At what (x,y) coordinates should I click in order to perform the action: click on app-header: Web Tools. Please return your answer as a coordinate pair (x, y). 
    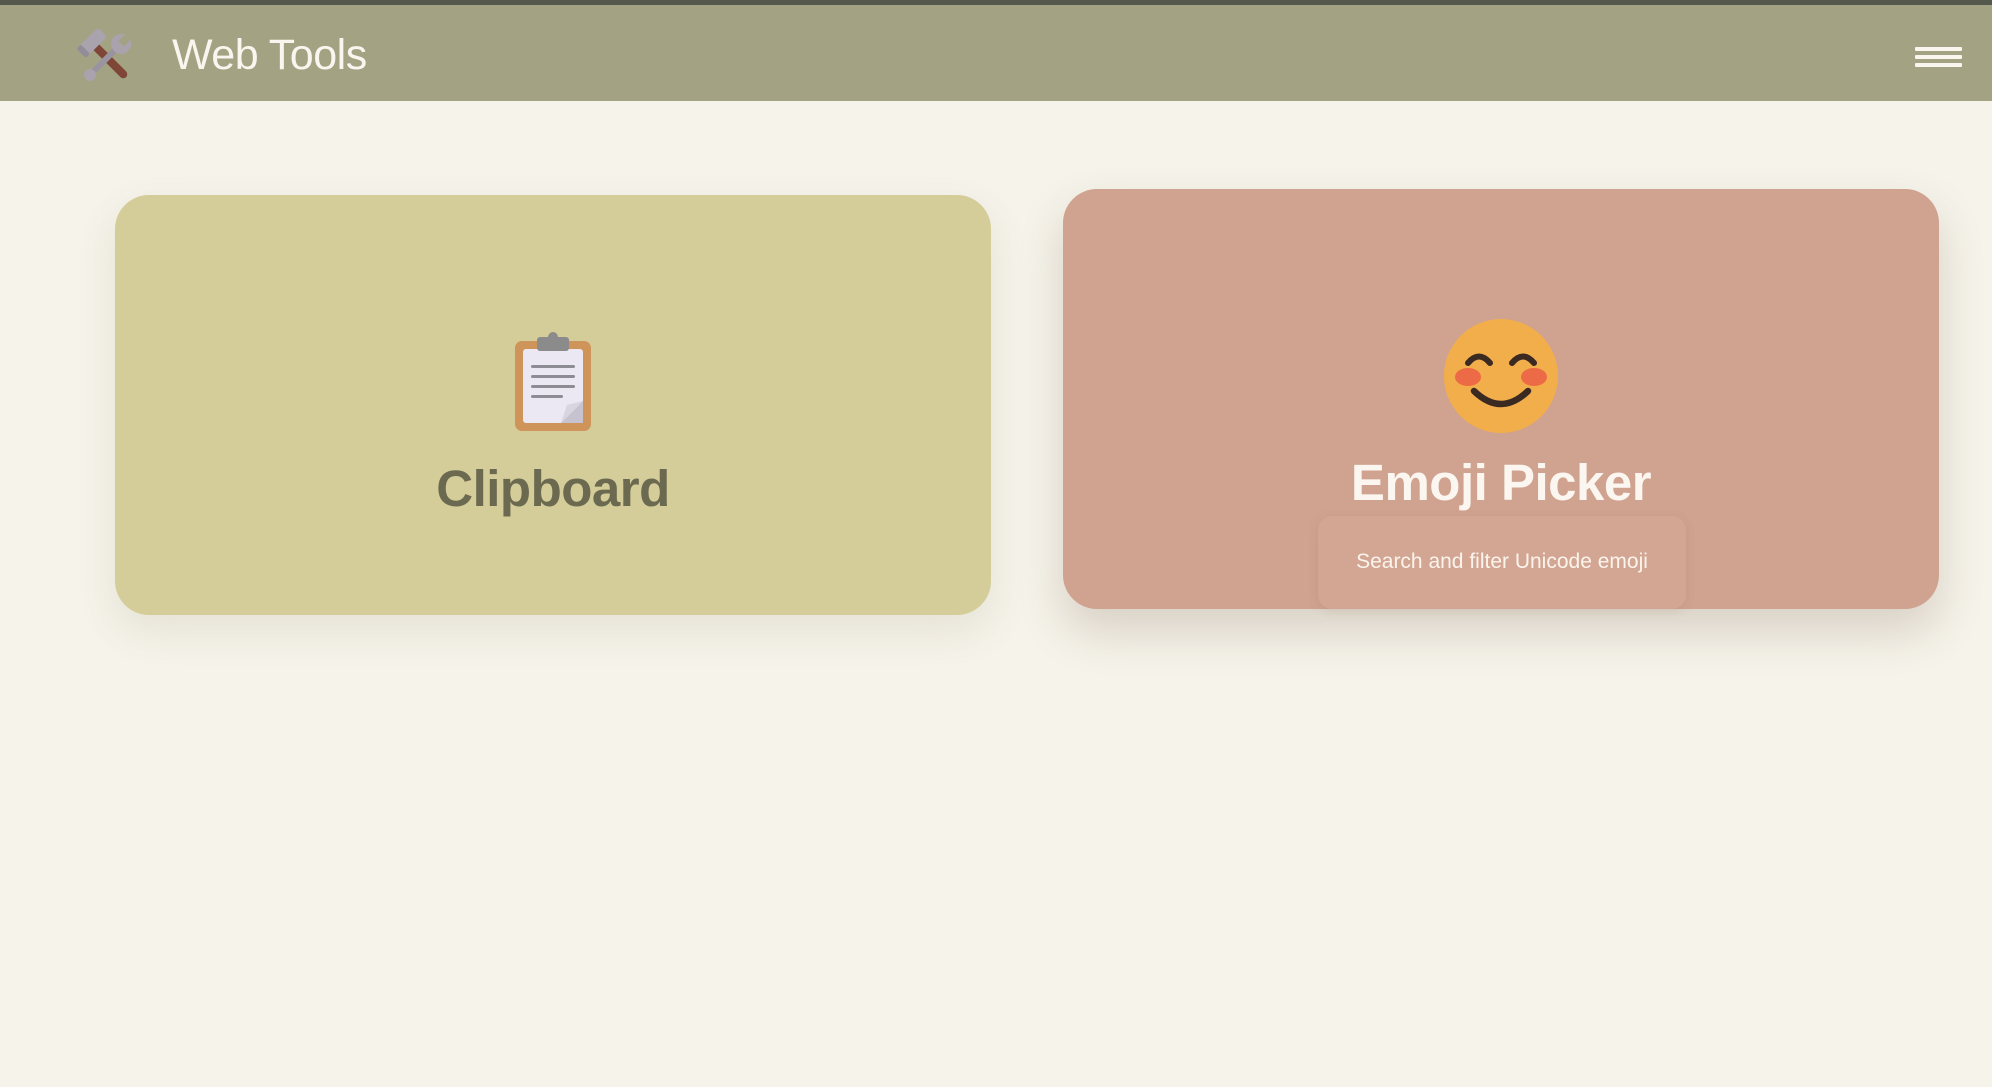
    Looking at the image, I should click on (996, 53).